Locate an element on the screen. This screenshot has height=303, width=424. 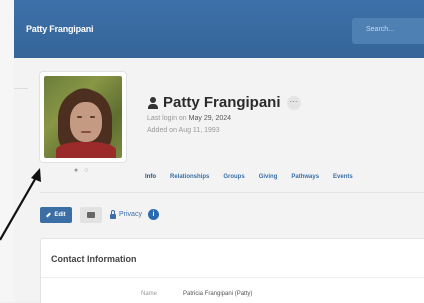
last-login: Last login on May 29, 2024 is located at coordinates (189, 118).